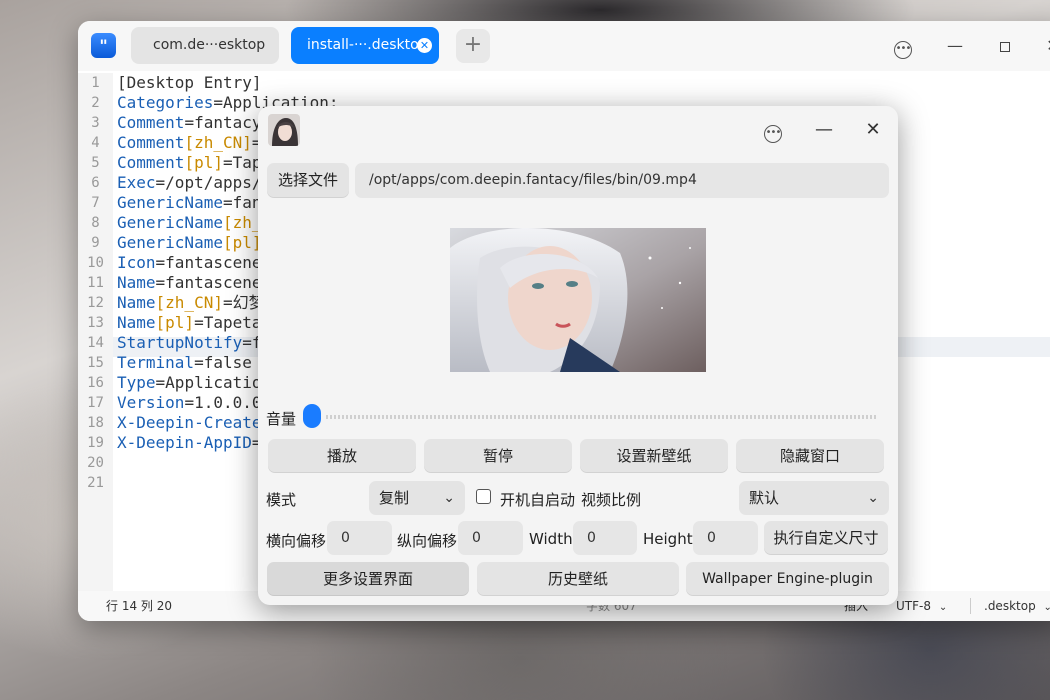 The height and width of the screenshot is (700, 1050). What do you see at coordinates (228, 402) in the screenshot?
I see `code-value: 1.0.0.0` at bounding box center [228, 402].